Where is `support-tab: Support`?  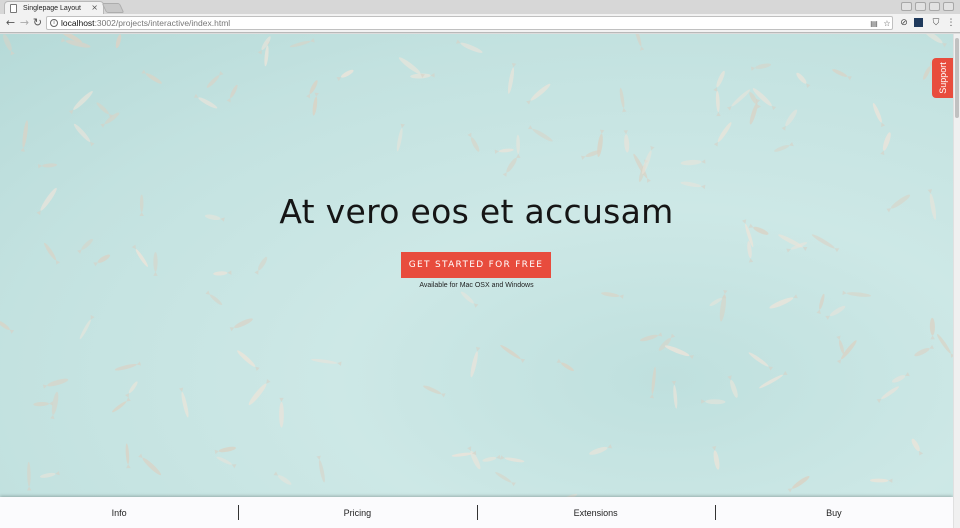
support-tab: Support is located at coordinates (942, 78).